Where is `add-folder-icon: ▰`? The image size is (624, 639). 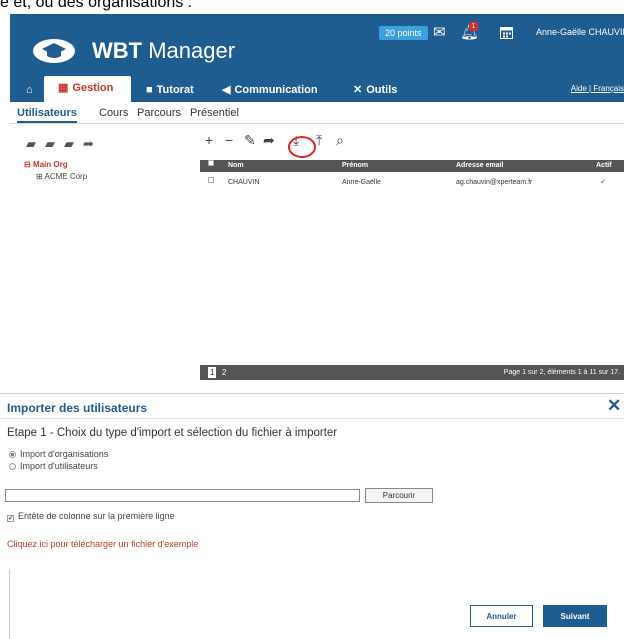 add-folder-icon: ▰ is located at coordinates (31, 144).